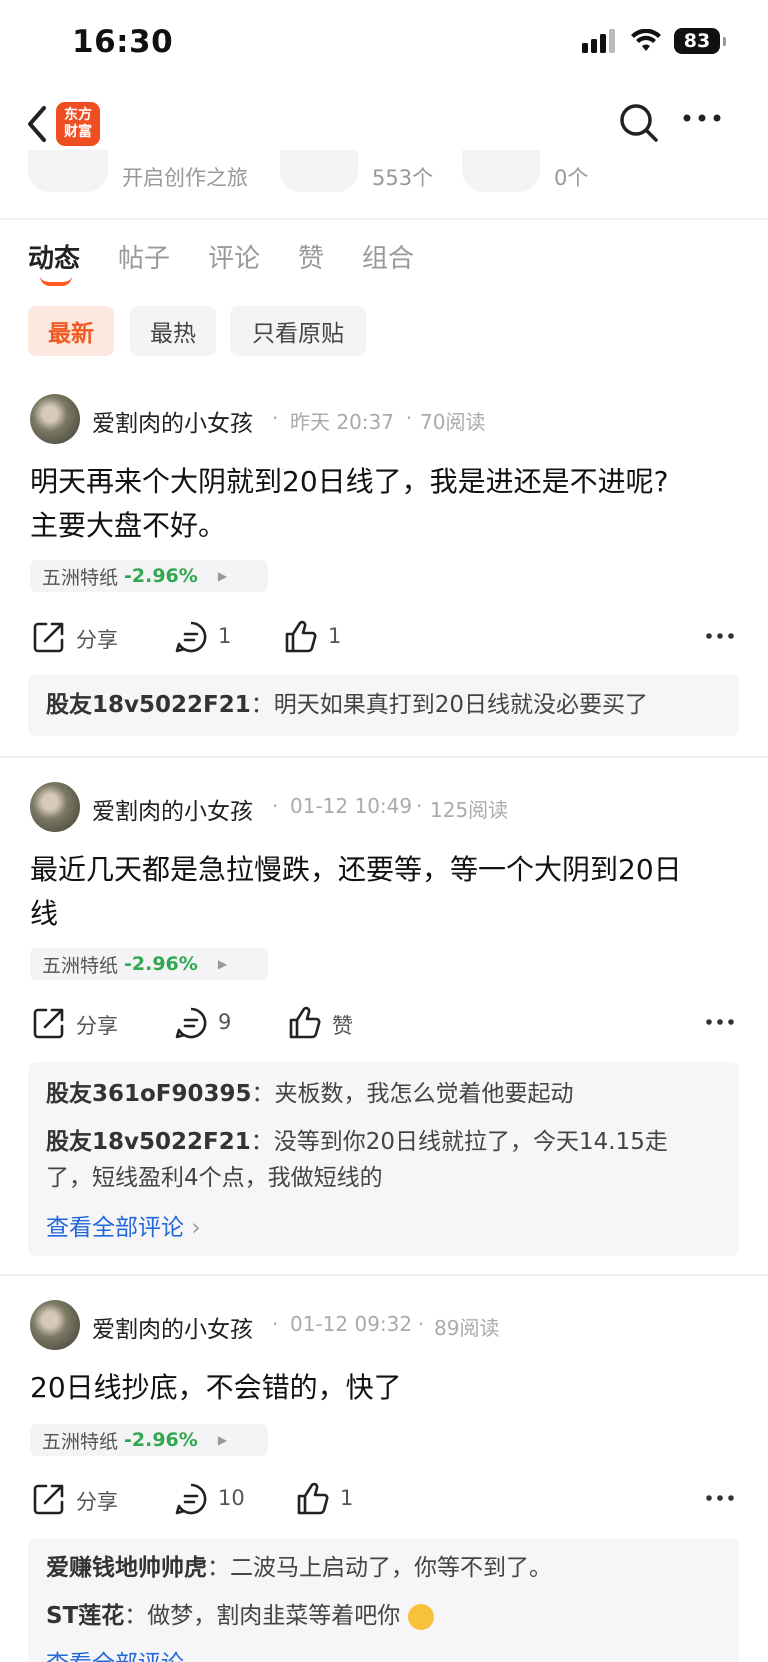 The image size is (768, 1662). What do you see at coordinates (196, 1228) in the screenshot?
I see `chevron-right-icon: ›` at bounding box center [196, 1228].